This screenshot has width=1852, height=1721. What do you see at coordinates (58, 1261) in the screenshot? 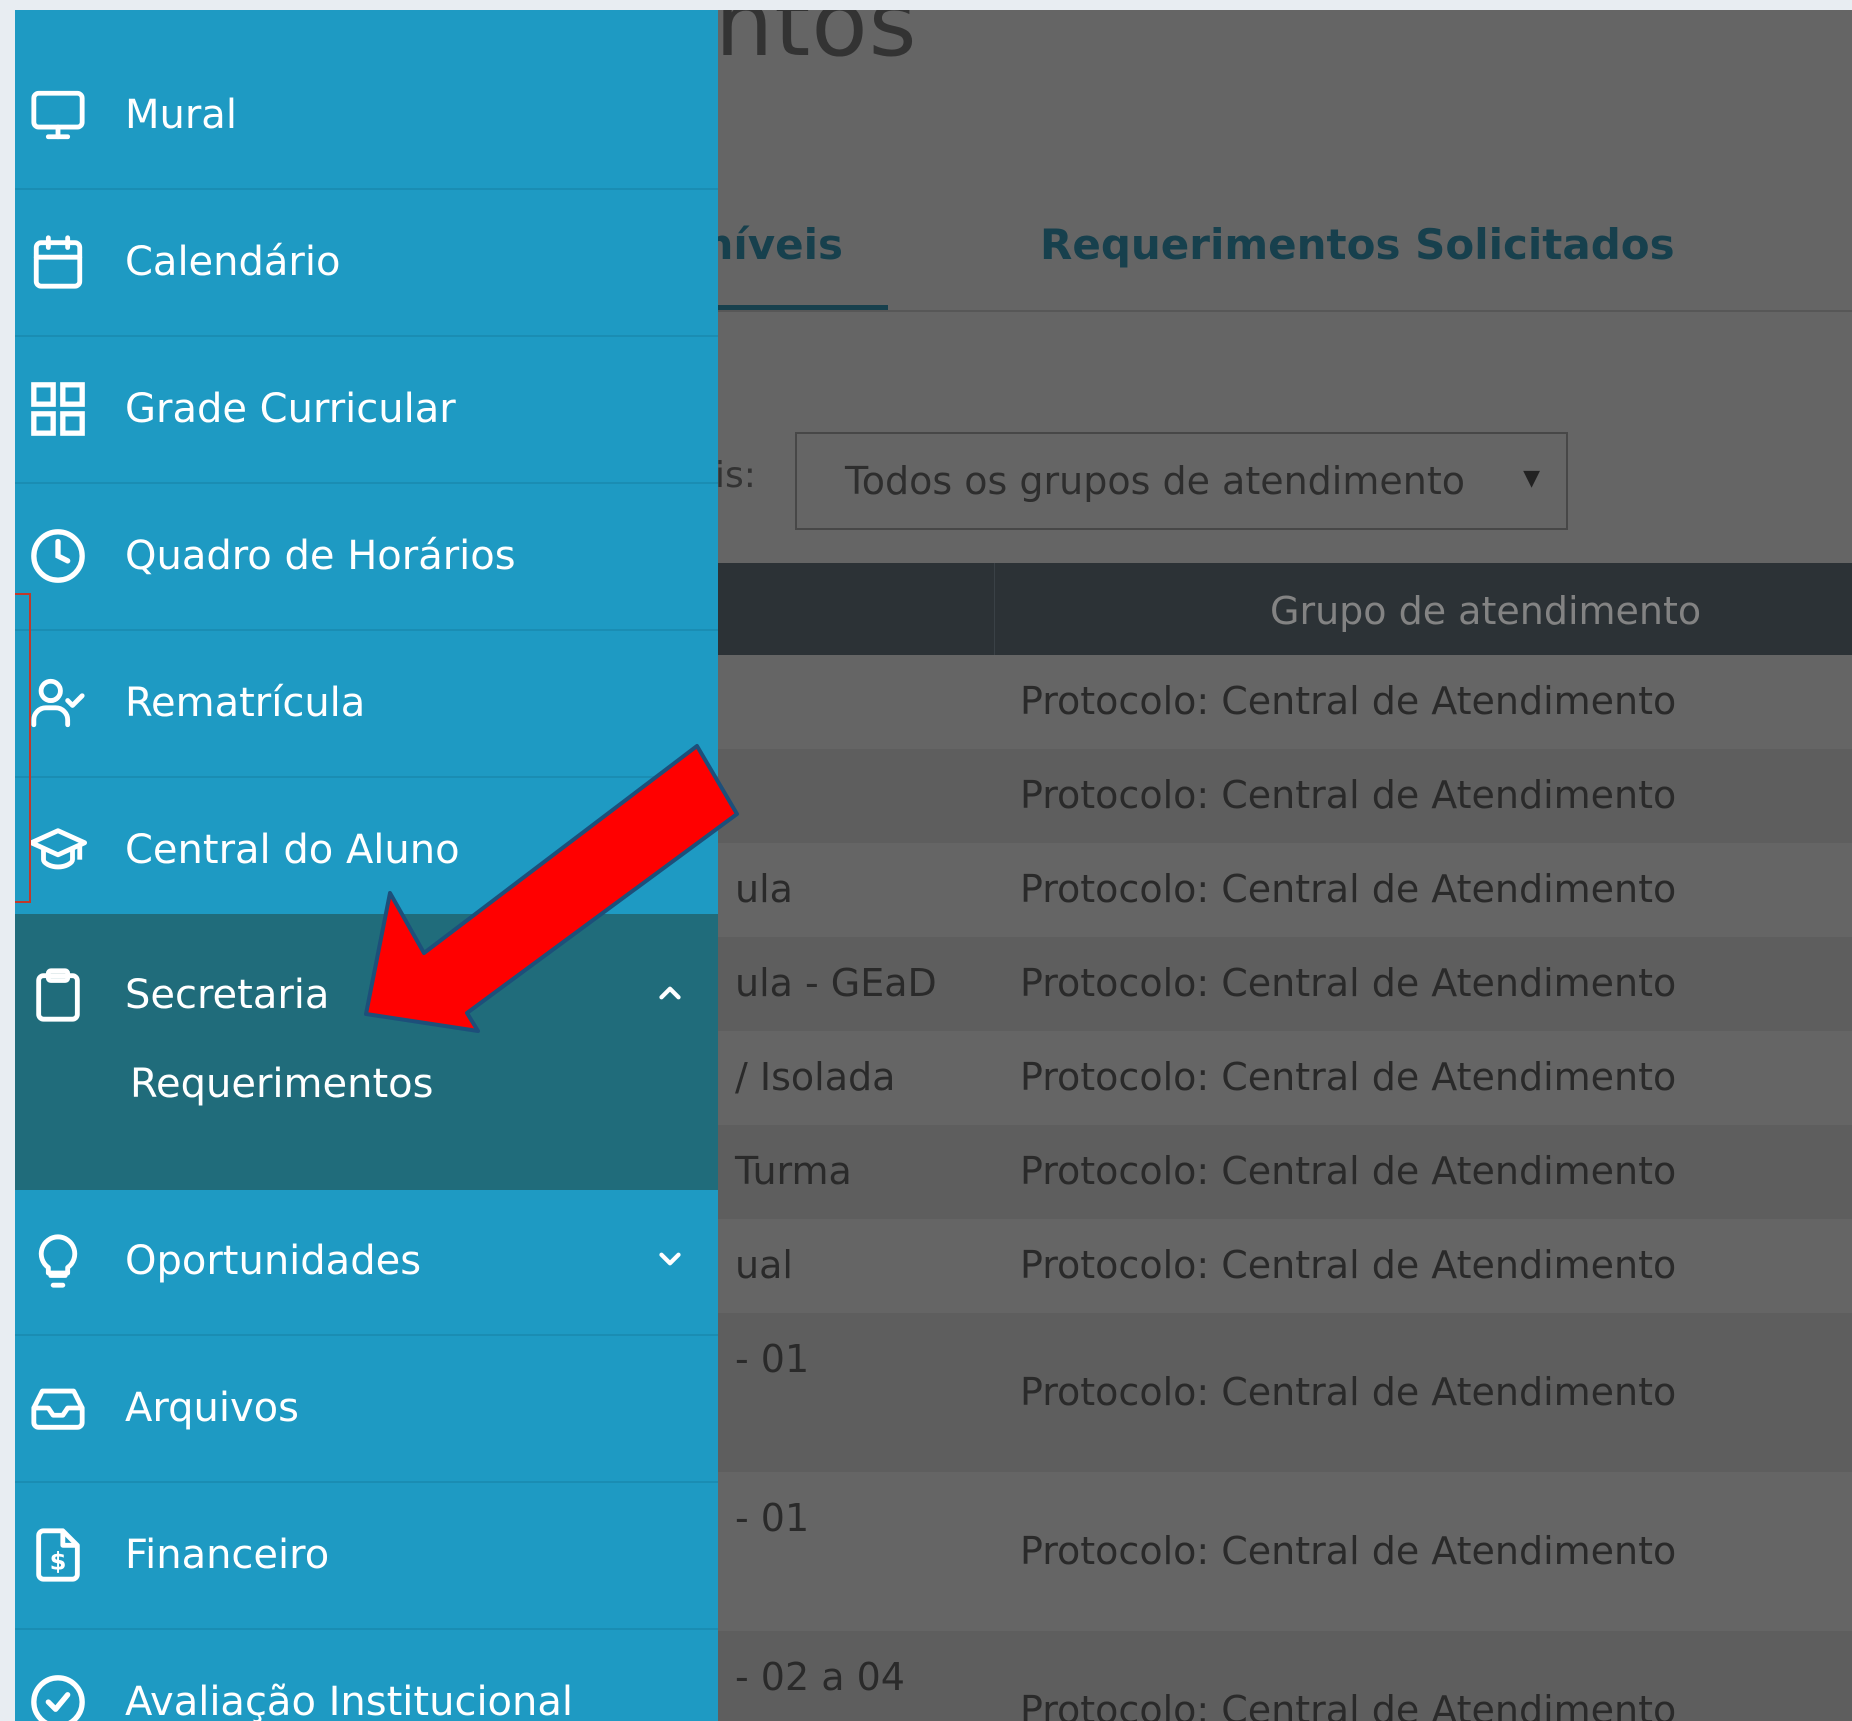
I see `lightbulb-icon` at bounding box center [58, 1261].